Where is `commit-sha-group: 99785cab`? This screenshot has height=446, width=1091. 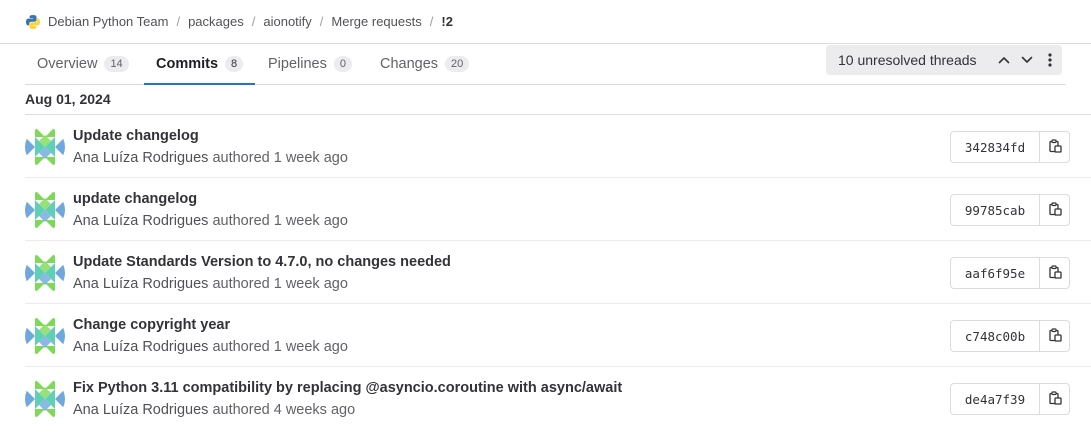
commit-sha-group: 99785cab is located at coordinates (1010, 210).